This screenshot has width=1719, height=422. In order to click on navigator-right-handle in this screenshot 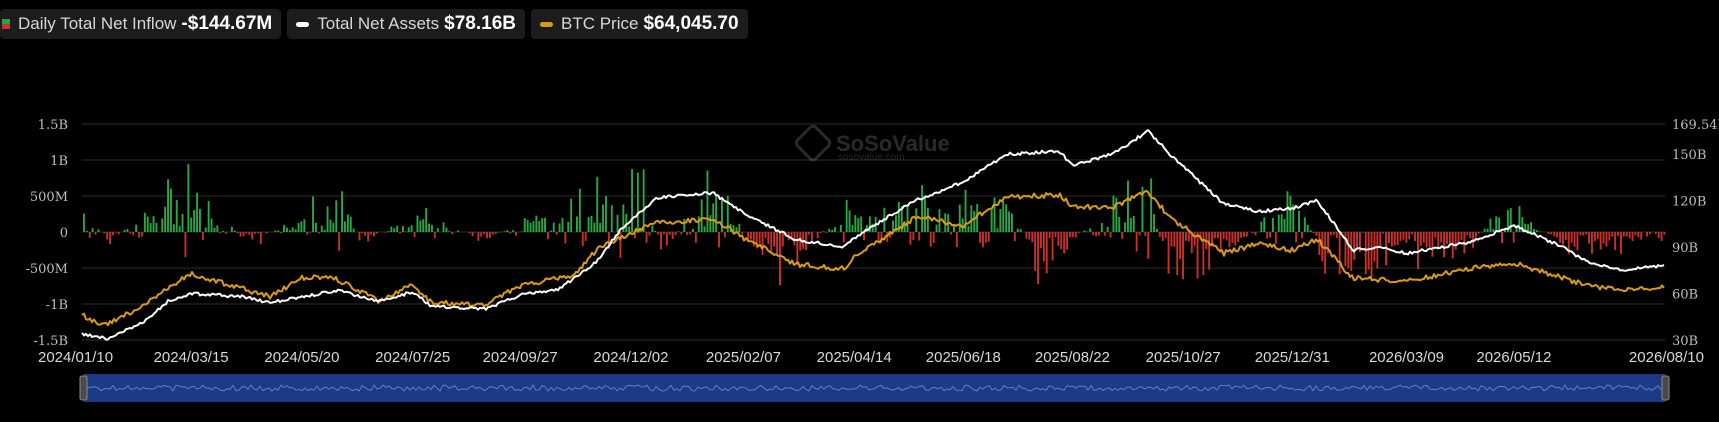, I will do `click(1665, 388)`.